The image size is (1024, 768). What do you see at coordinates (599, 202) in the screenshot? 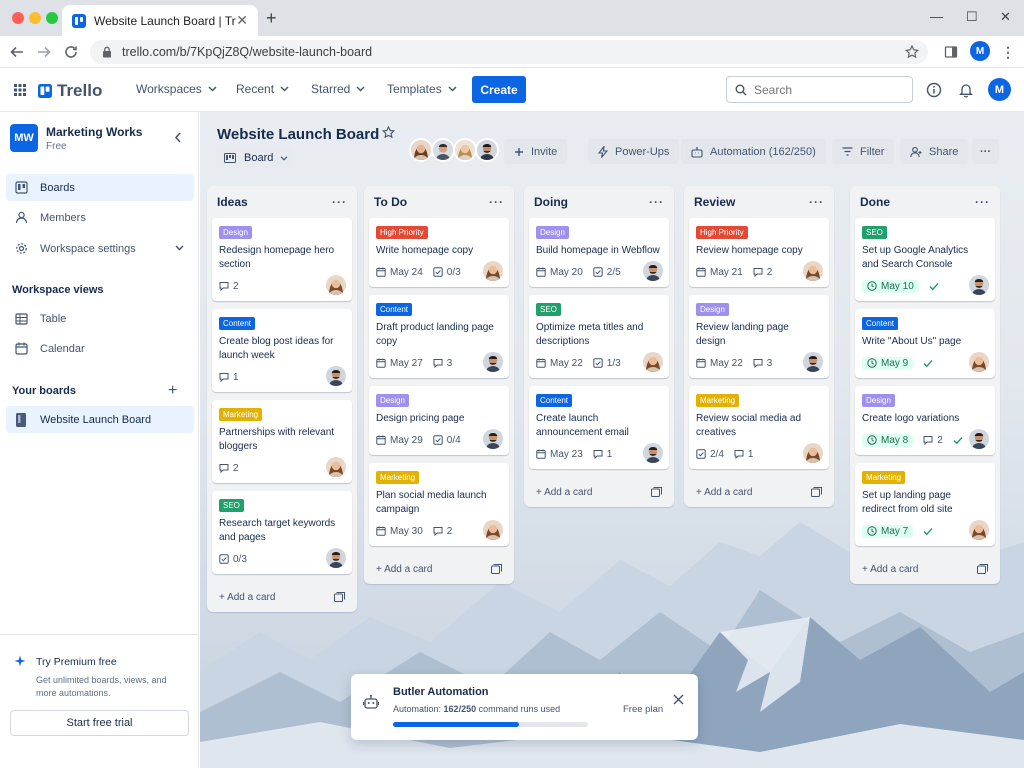
I see `list-header: Doing ···` at bounding box center [599, 202].